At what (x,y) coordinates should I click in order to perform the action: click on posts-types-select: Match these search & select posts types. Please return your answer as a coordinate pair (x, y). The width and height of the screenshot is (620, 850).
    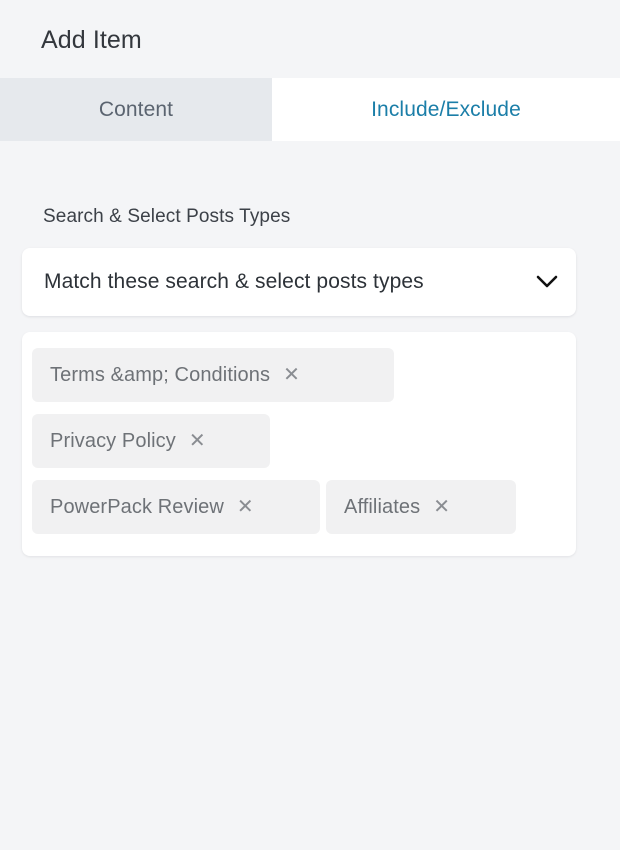
    Looking at the image, I should click on (299, 282).